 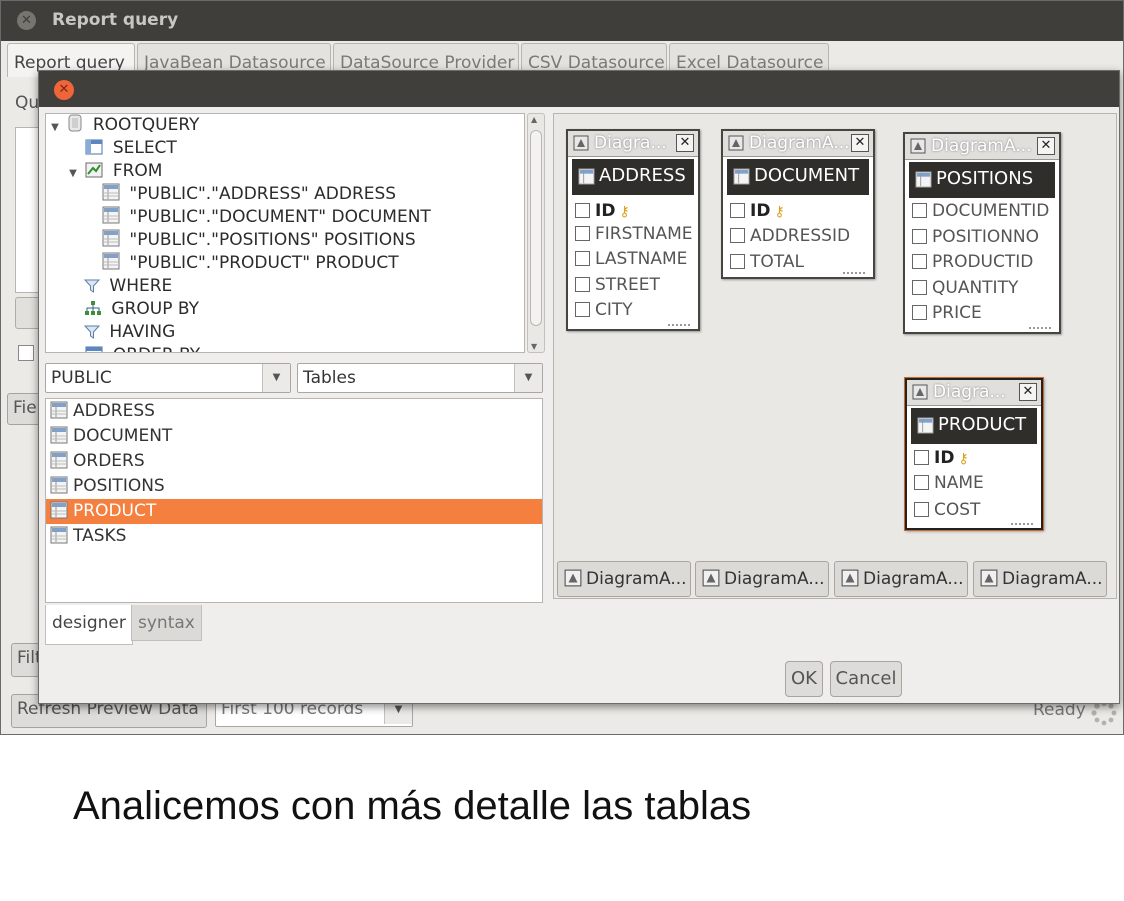 I want to click on list-item-label: ADDRESS, so click(x=114, y=411).